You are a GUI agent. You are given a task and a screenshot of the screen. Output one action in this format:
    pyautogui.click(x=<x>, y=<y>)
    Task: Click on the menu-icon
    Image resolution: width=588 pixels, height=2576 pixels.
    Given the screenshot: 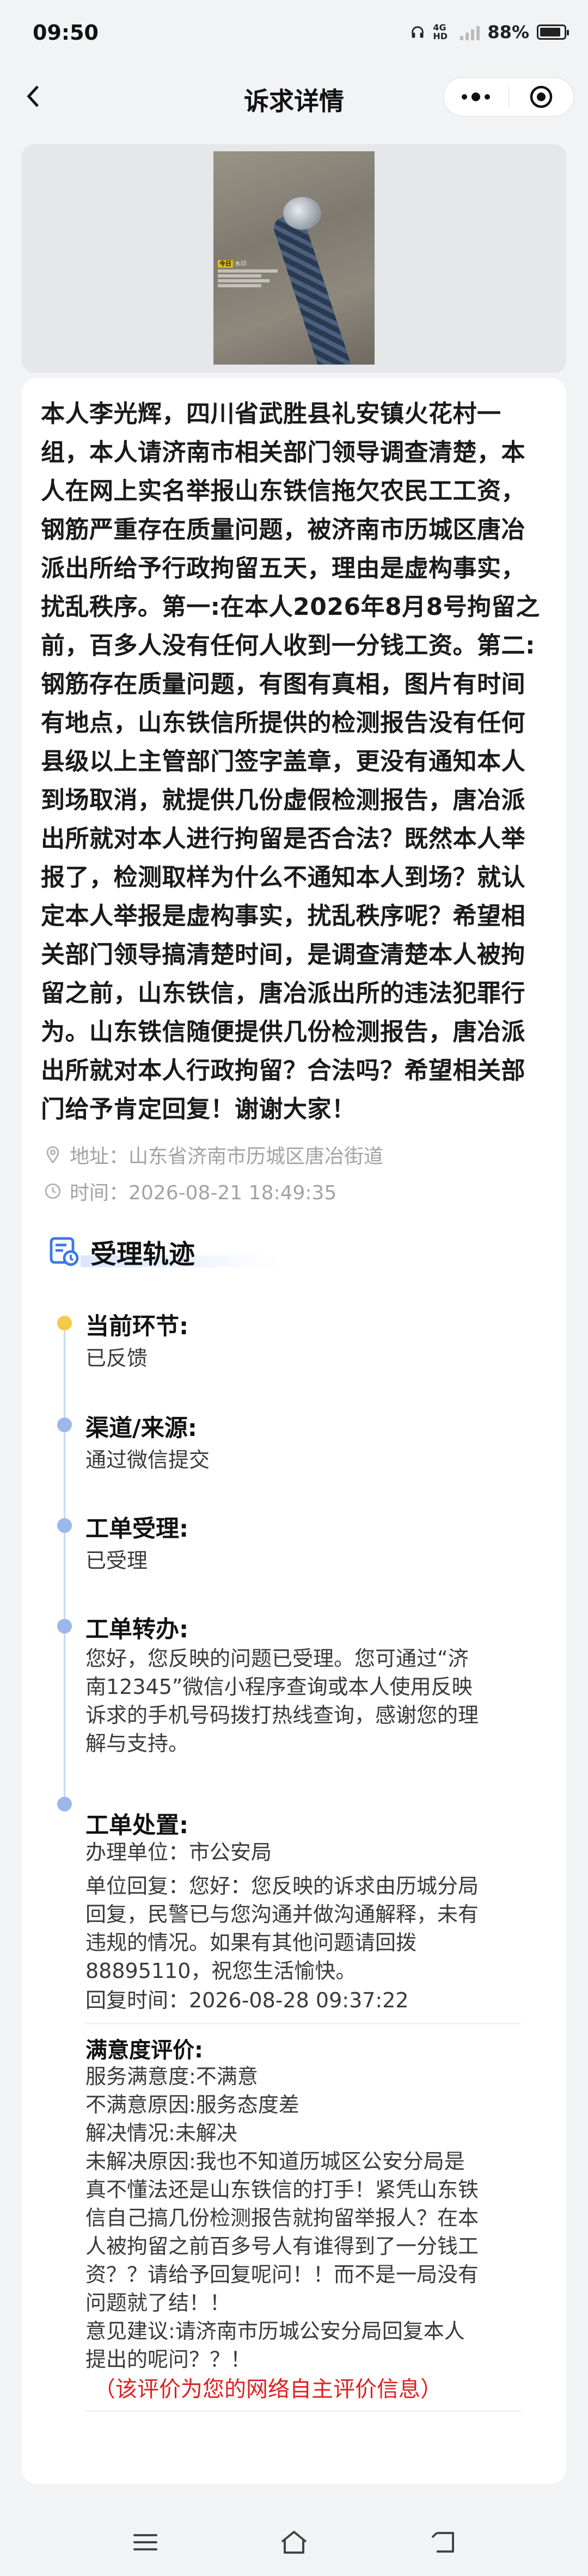 What is the action you would take?
    pyautogui.click(x=145, y=2542)
    